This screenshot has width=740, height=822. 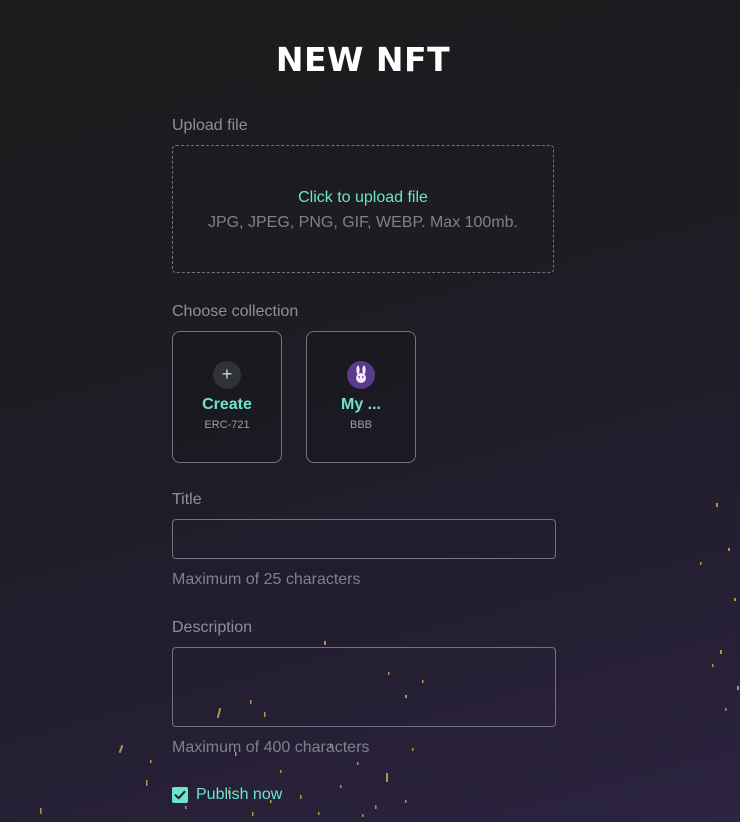 What do you see at coordinates (239, 795) in the screenshot?
I see `publish-now-label: Publish now` at bounding box center [239, 795].